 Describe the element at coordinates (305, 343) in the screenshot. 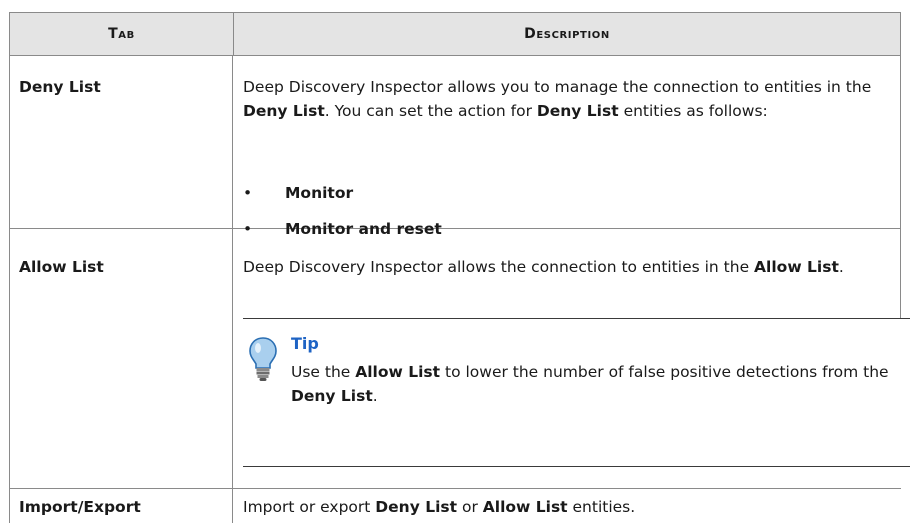

I see `tip-title: Tip` at that location.